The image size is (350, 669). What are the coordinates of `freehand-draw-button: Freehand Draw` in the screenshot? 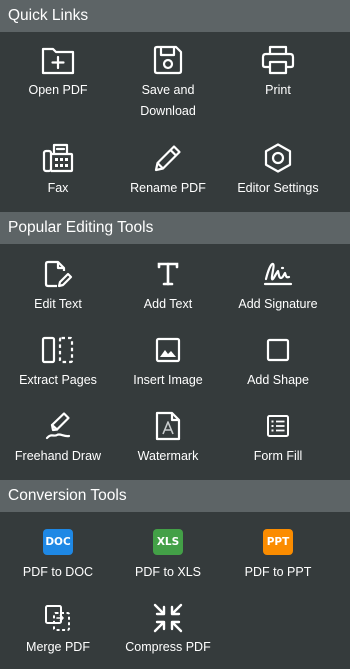 It's located at (58, 444).